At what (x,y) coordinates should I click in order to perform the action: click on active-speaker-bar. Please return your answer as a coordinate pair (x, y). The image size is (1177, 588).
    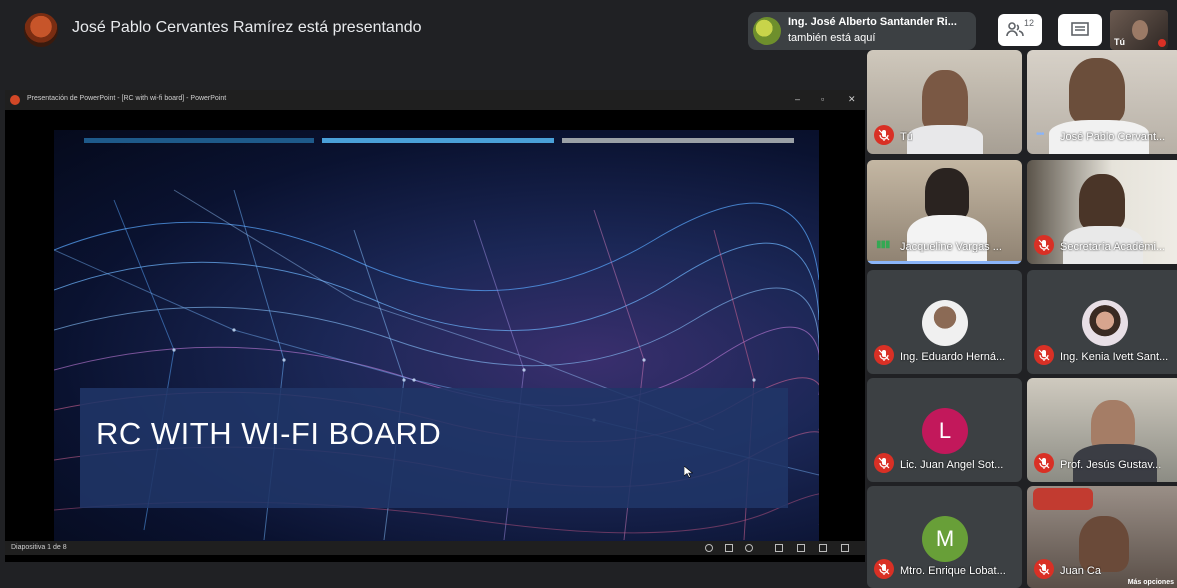
    Looking at the image, I should click on (944, 262).